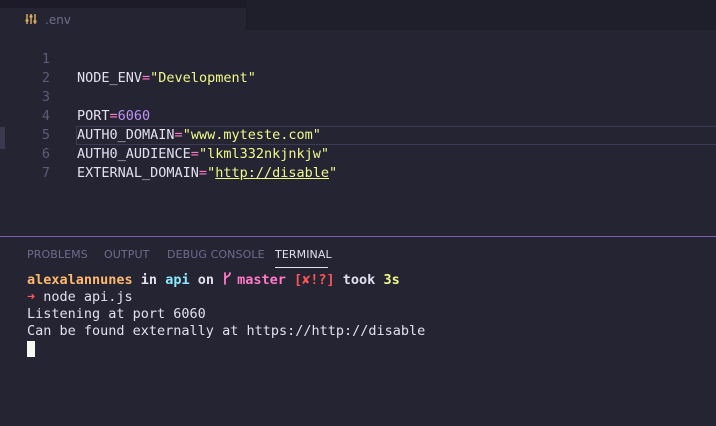  Describe the element at coordinates (263, 154) in the screenshot. I see `env-value: "lkml332nkjnkjw"` at that location.